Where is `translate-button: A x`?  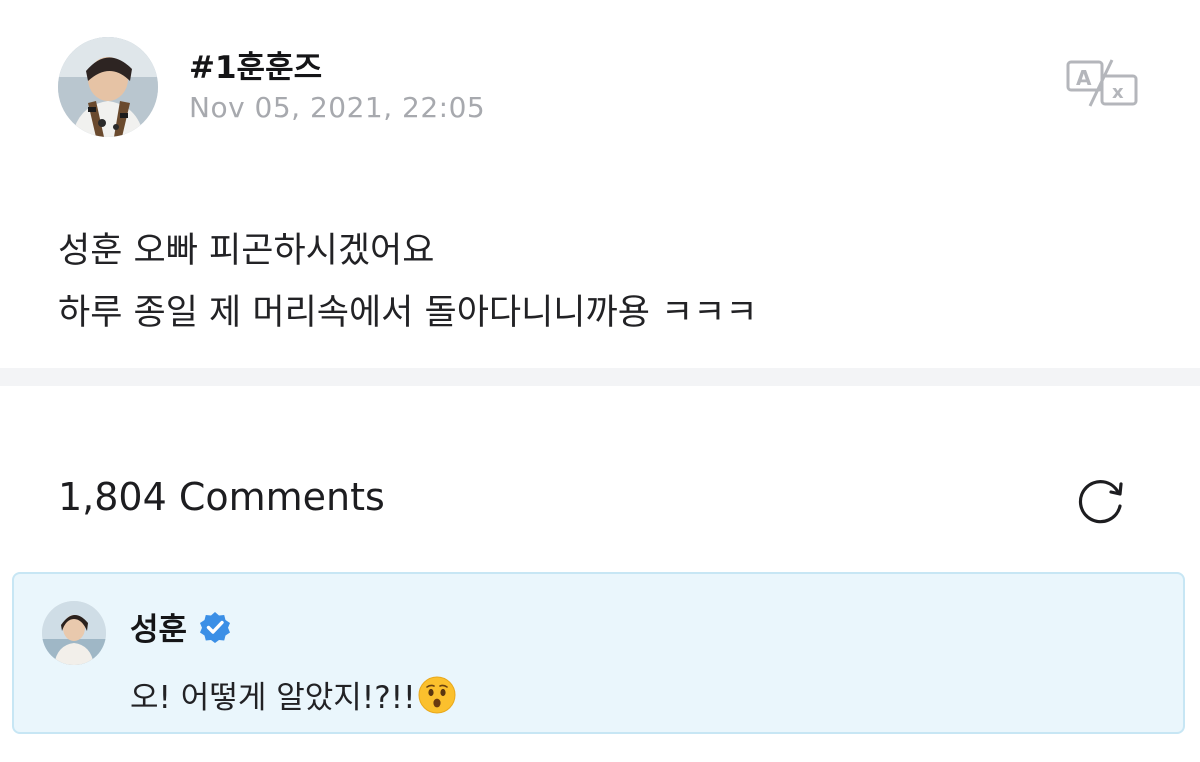 translate-button: A x is located at coordinates (1102, 83).